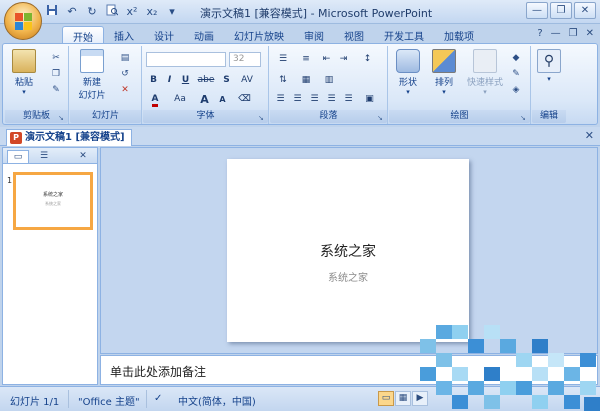 Image resolution: width=600 pixels, height=411 pixels. I want to click on justify-icon: ☰, so click(331, 99).